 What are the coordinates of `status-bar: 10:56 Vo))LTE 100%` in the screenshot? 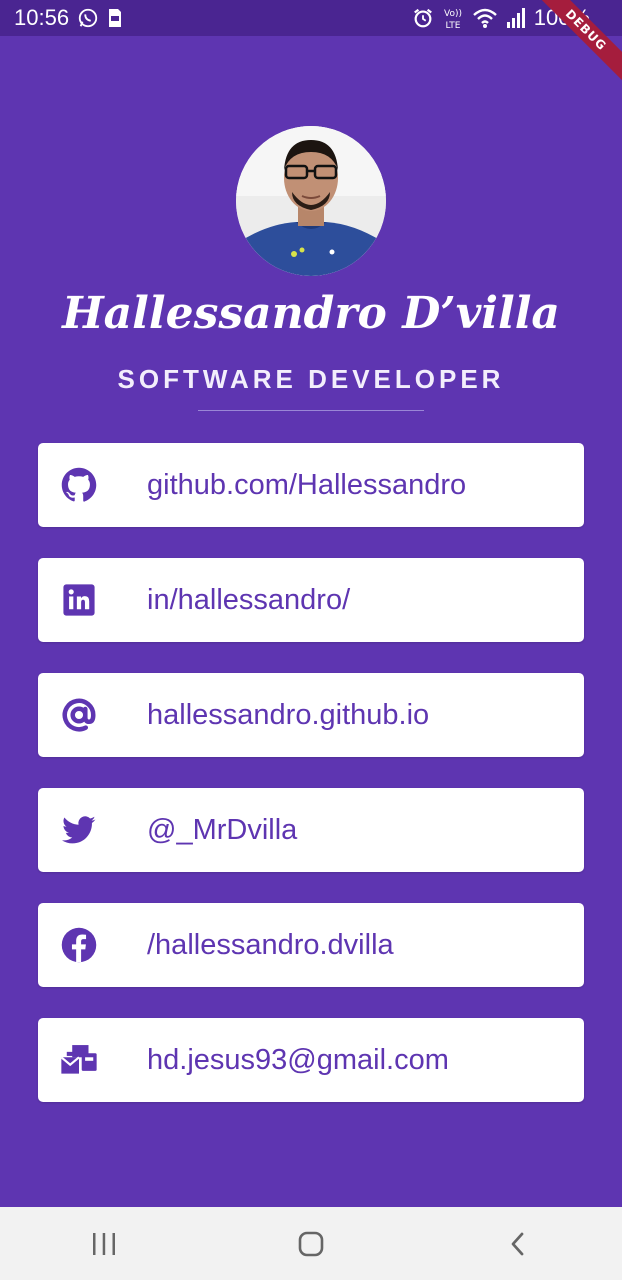 It's located at (311, 18).